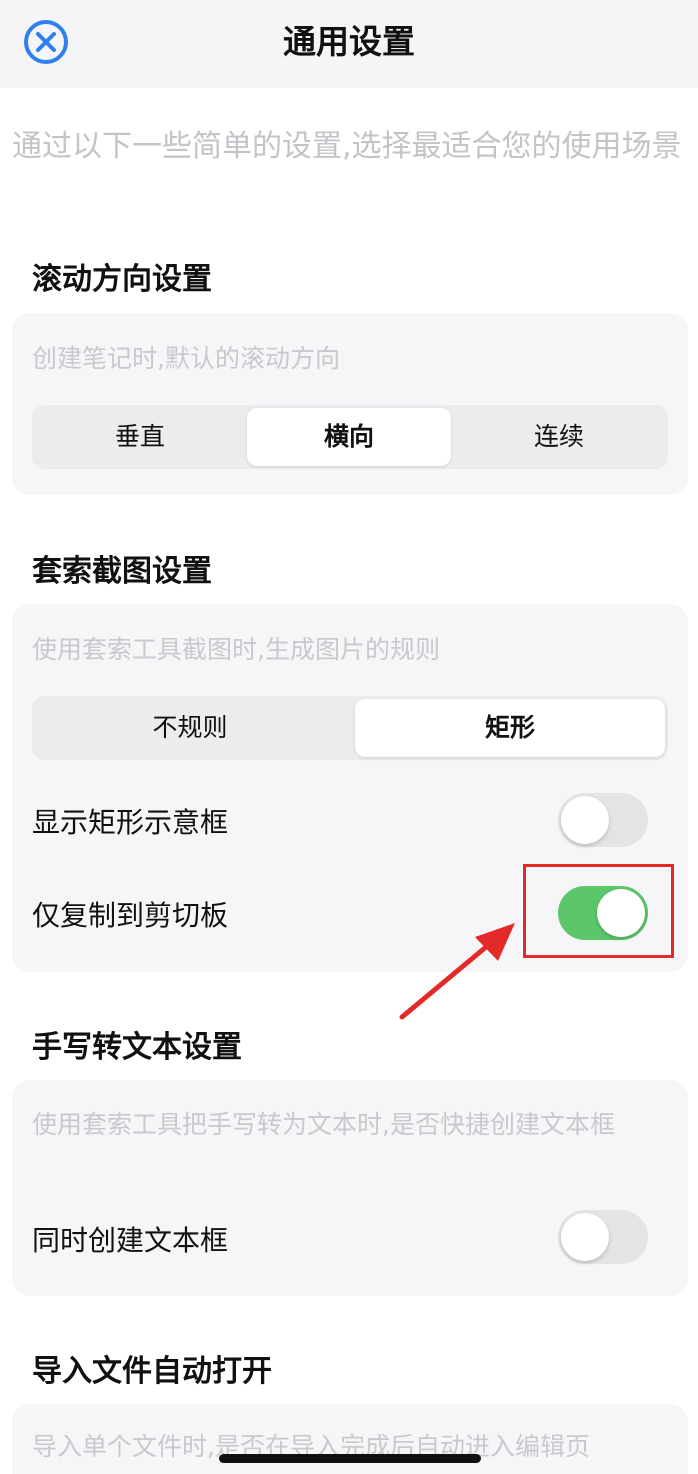 Image resolution: width=698 pixels, height=1474 pixels. Describe the element at coordinates (140, 437) in the screenshot. I see `segment-vertical: 垂直` at that location.